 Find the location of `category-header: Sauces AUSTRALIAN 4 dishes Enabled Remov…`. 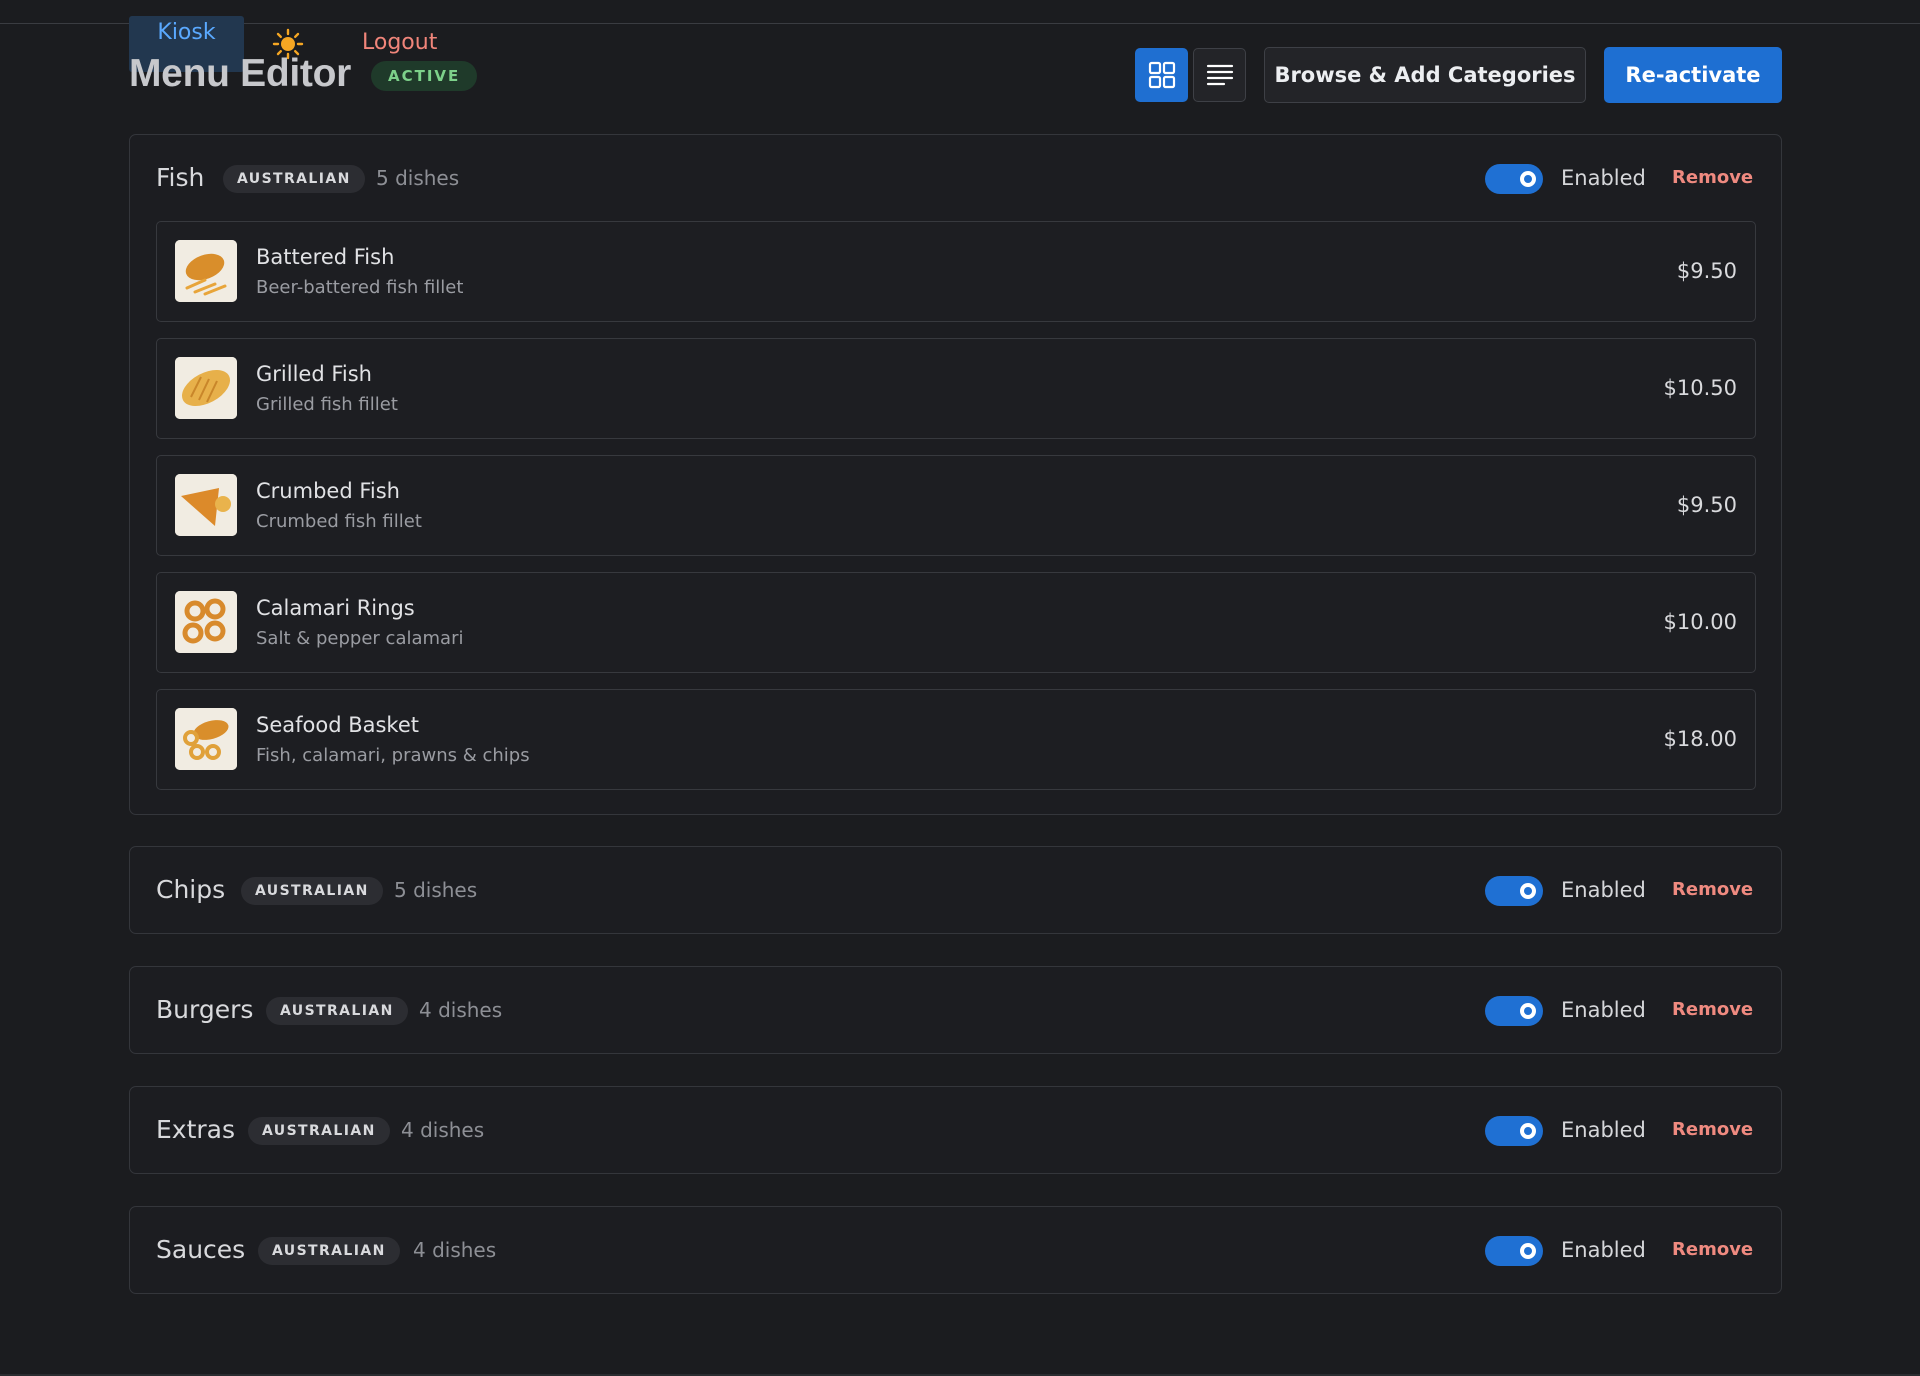

category-header: Sauces AUSTRALIAN 4 dishes Enabled Remov… is located at coordinates (955, 1250).